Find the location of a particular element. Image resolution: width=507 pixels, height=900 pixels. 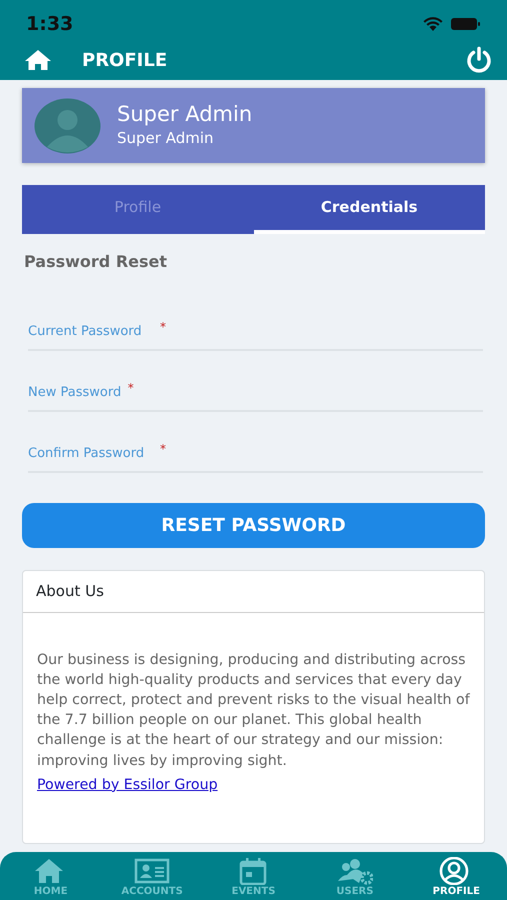

status-time: 1:33 is located at coordinates (50, 24).